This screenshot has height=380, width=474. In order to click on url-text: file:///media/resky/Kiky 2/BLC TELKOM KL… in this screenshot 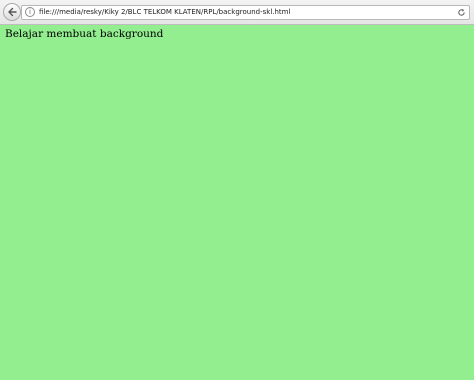, I will do `click(164, 12)`.